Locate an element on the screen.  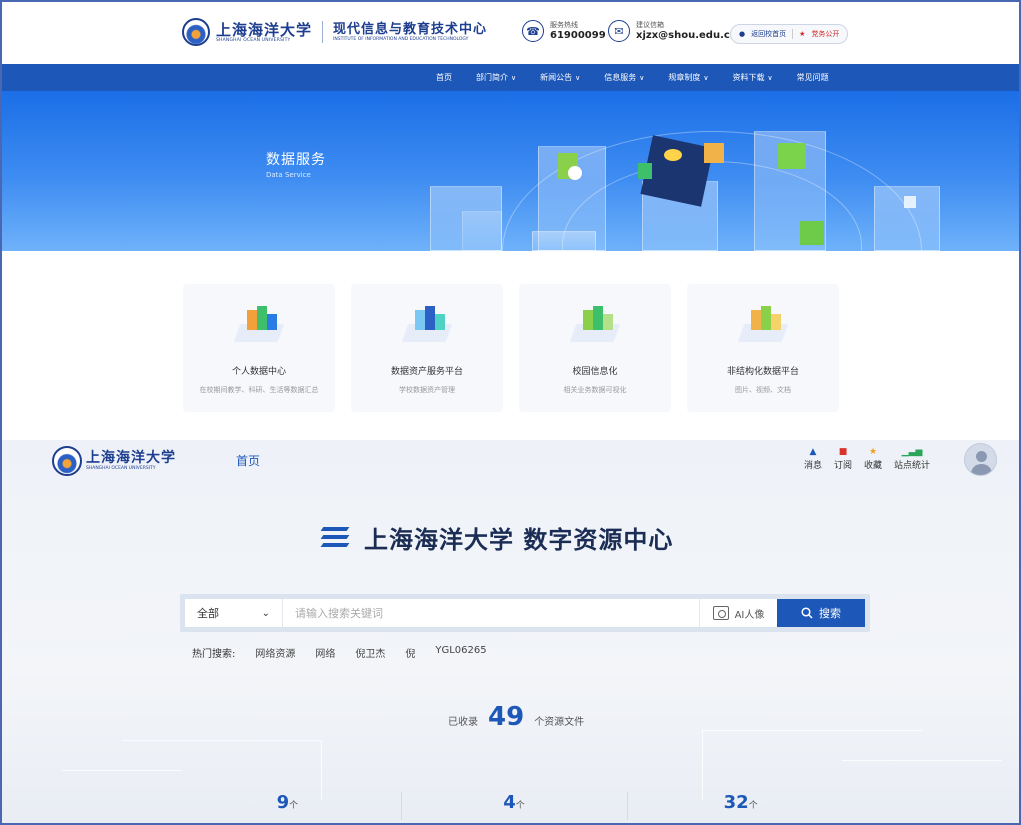
center-name-cn: 现代信息与教育技术中心 is located at coordinates (410, 29).